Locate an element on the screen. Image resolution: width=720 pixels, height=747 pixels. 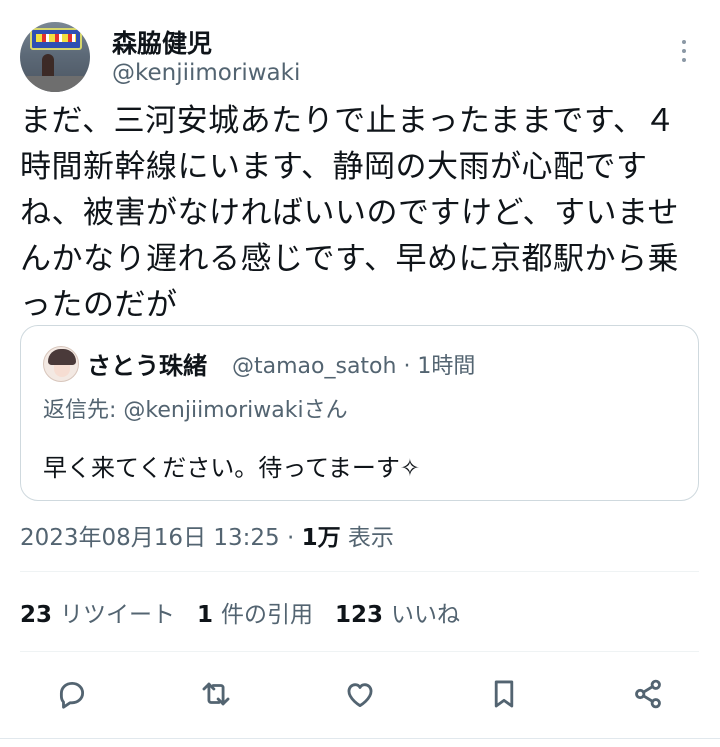
author-avatar is located at coordinates (55, 57).